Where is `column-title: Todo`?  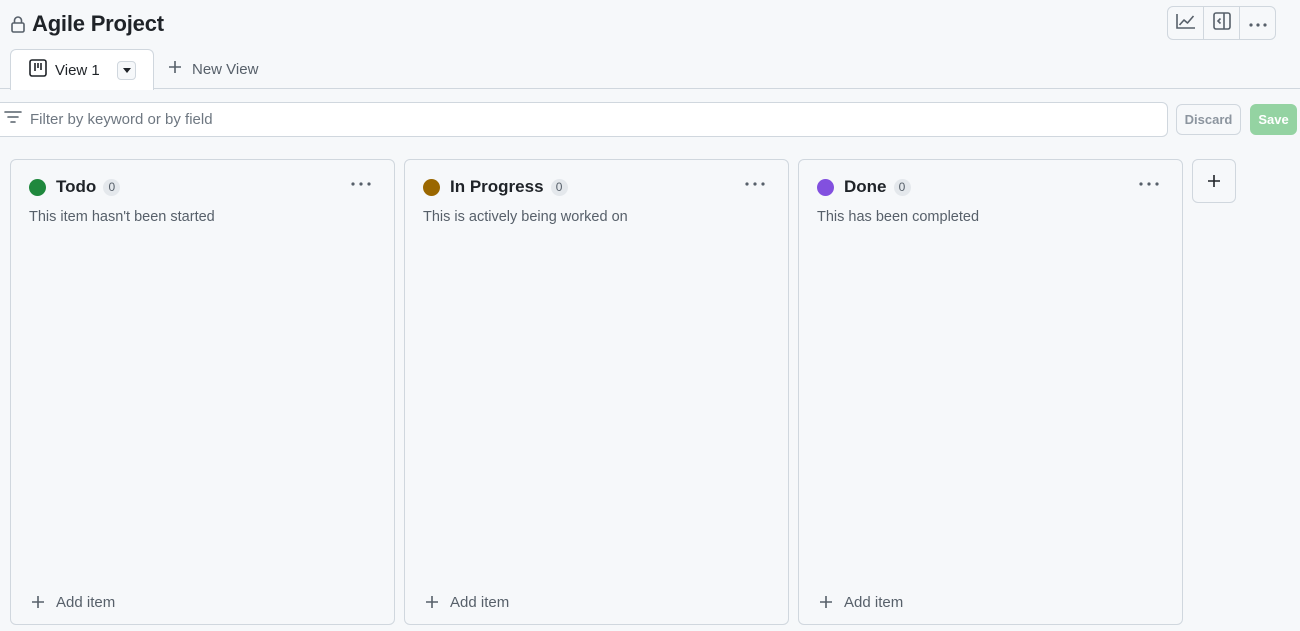
column-title: Todo is located at coordinates (76, 186).